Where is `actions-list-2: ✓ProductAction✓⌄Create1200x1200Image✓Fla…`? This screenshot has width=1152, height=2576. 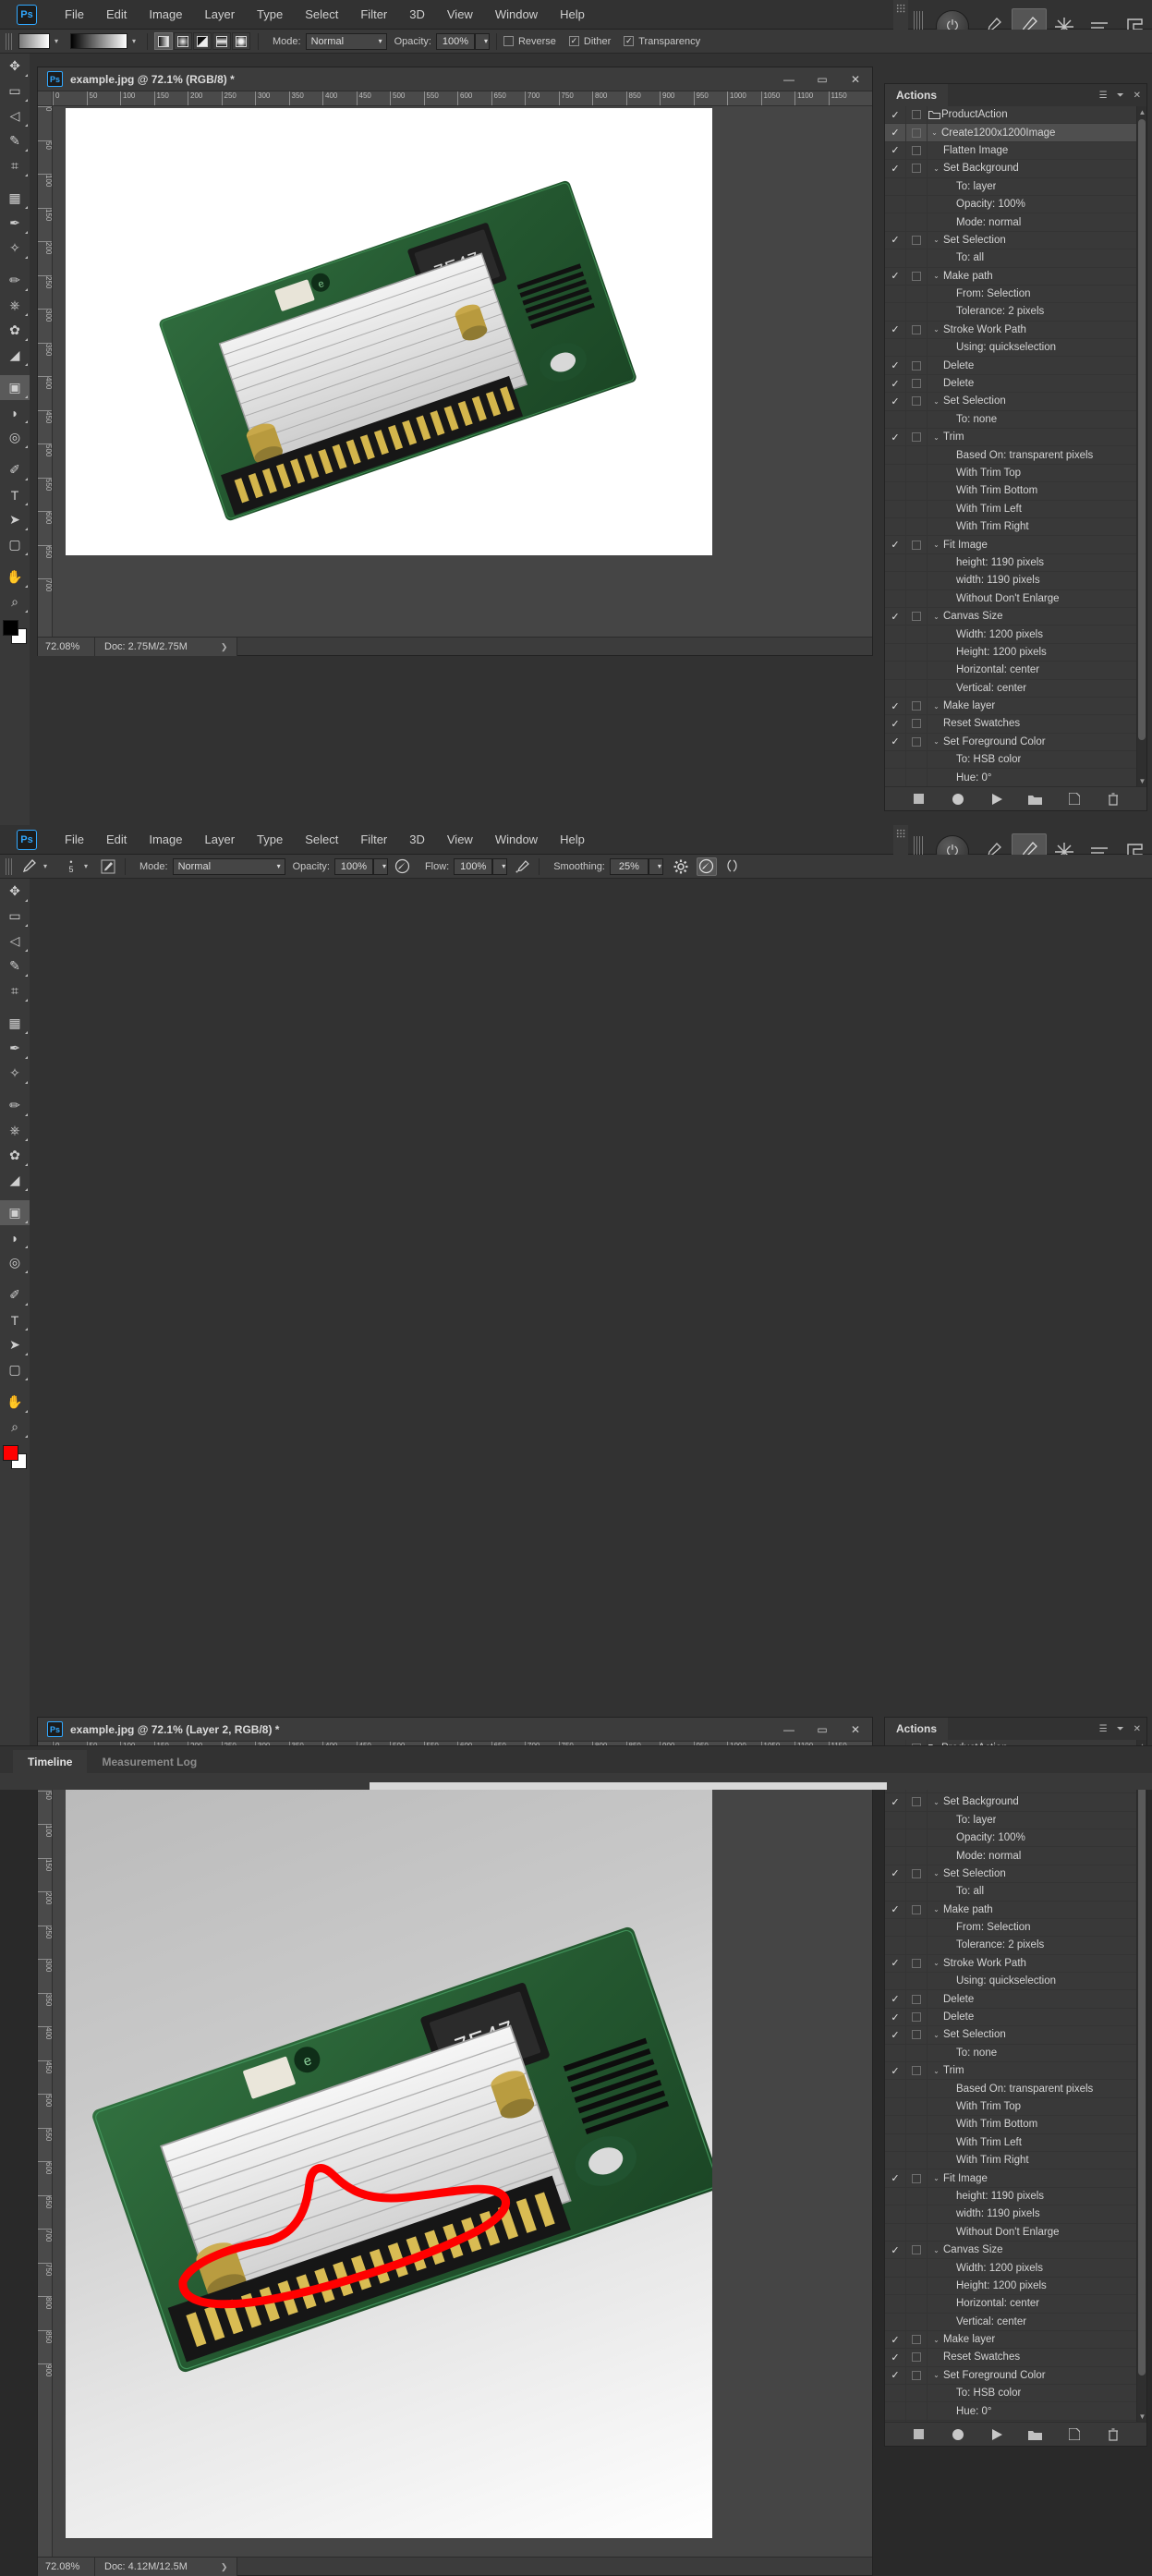
actions-list-2: ✓ProductAction✓⌄Create1200x1200Image✓Fla… is located at coordinates (1015, 2081).